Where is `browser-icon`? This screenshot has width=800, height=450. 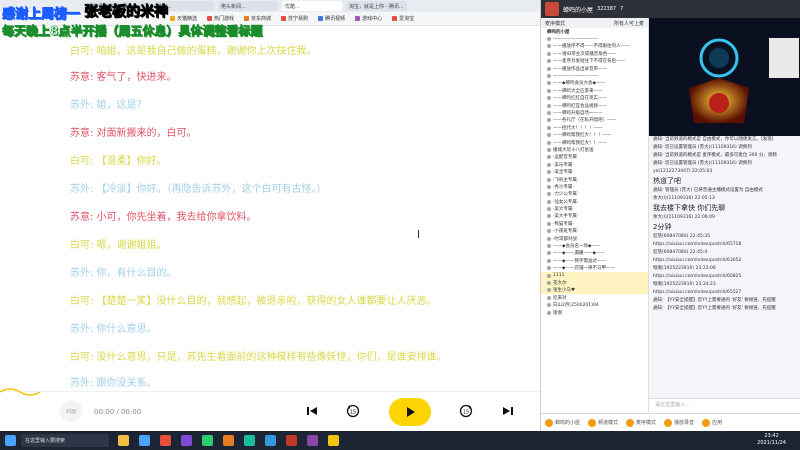 browser-icon is located at coordinates (144, 440).